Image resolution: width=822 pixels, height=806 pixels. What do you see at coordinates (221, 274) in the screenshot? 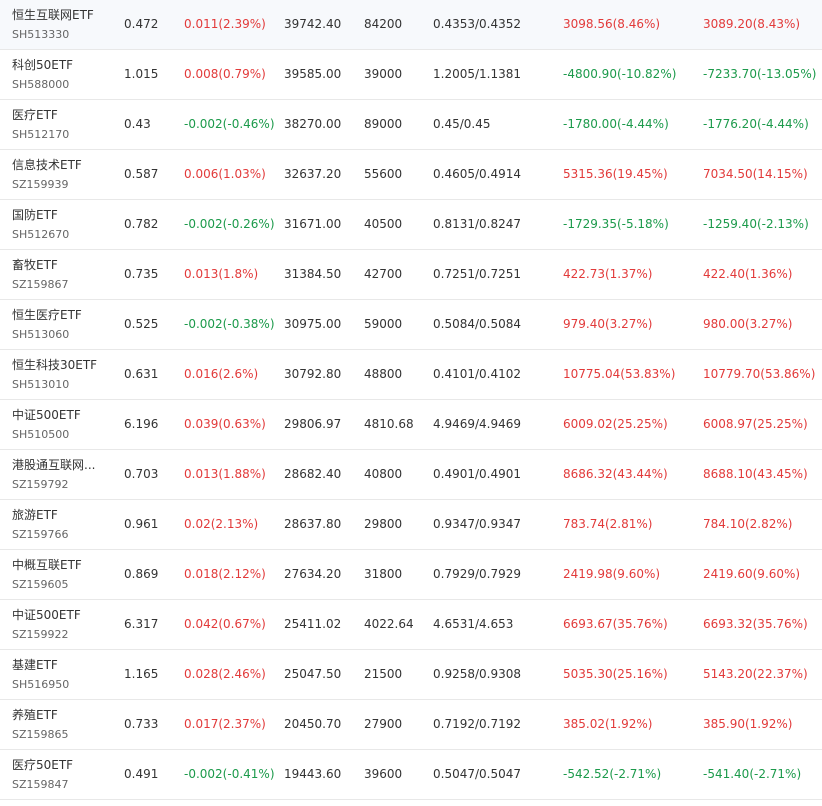
I see `change-cell: 0.013(1.8%)` at bounding box center [221, 274].